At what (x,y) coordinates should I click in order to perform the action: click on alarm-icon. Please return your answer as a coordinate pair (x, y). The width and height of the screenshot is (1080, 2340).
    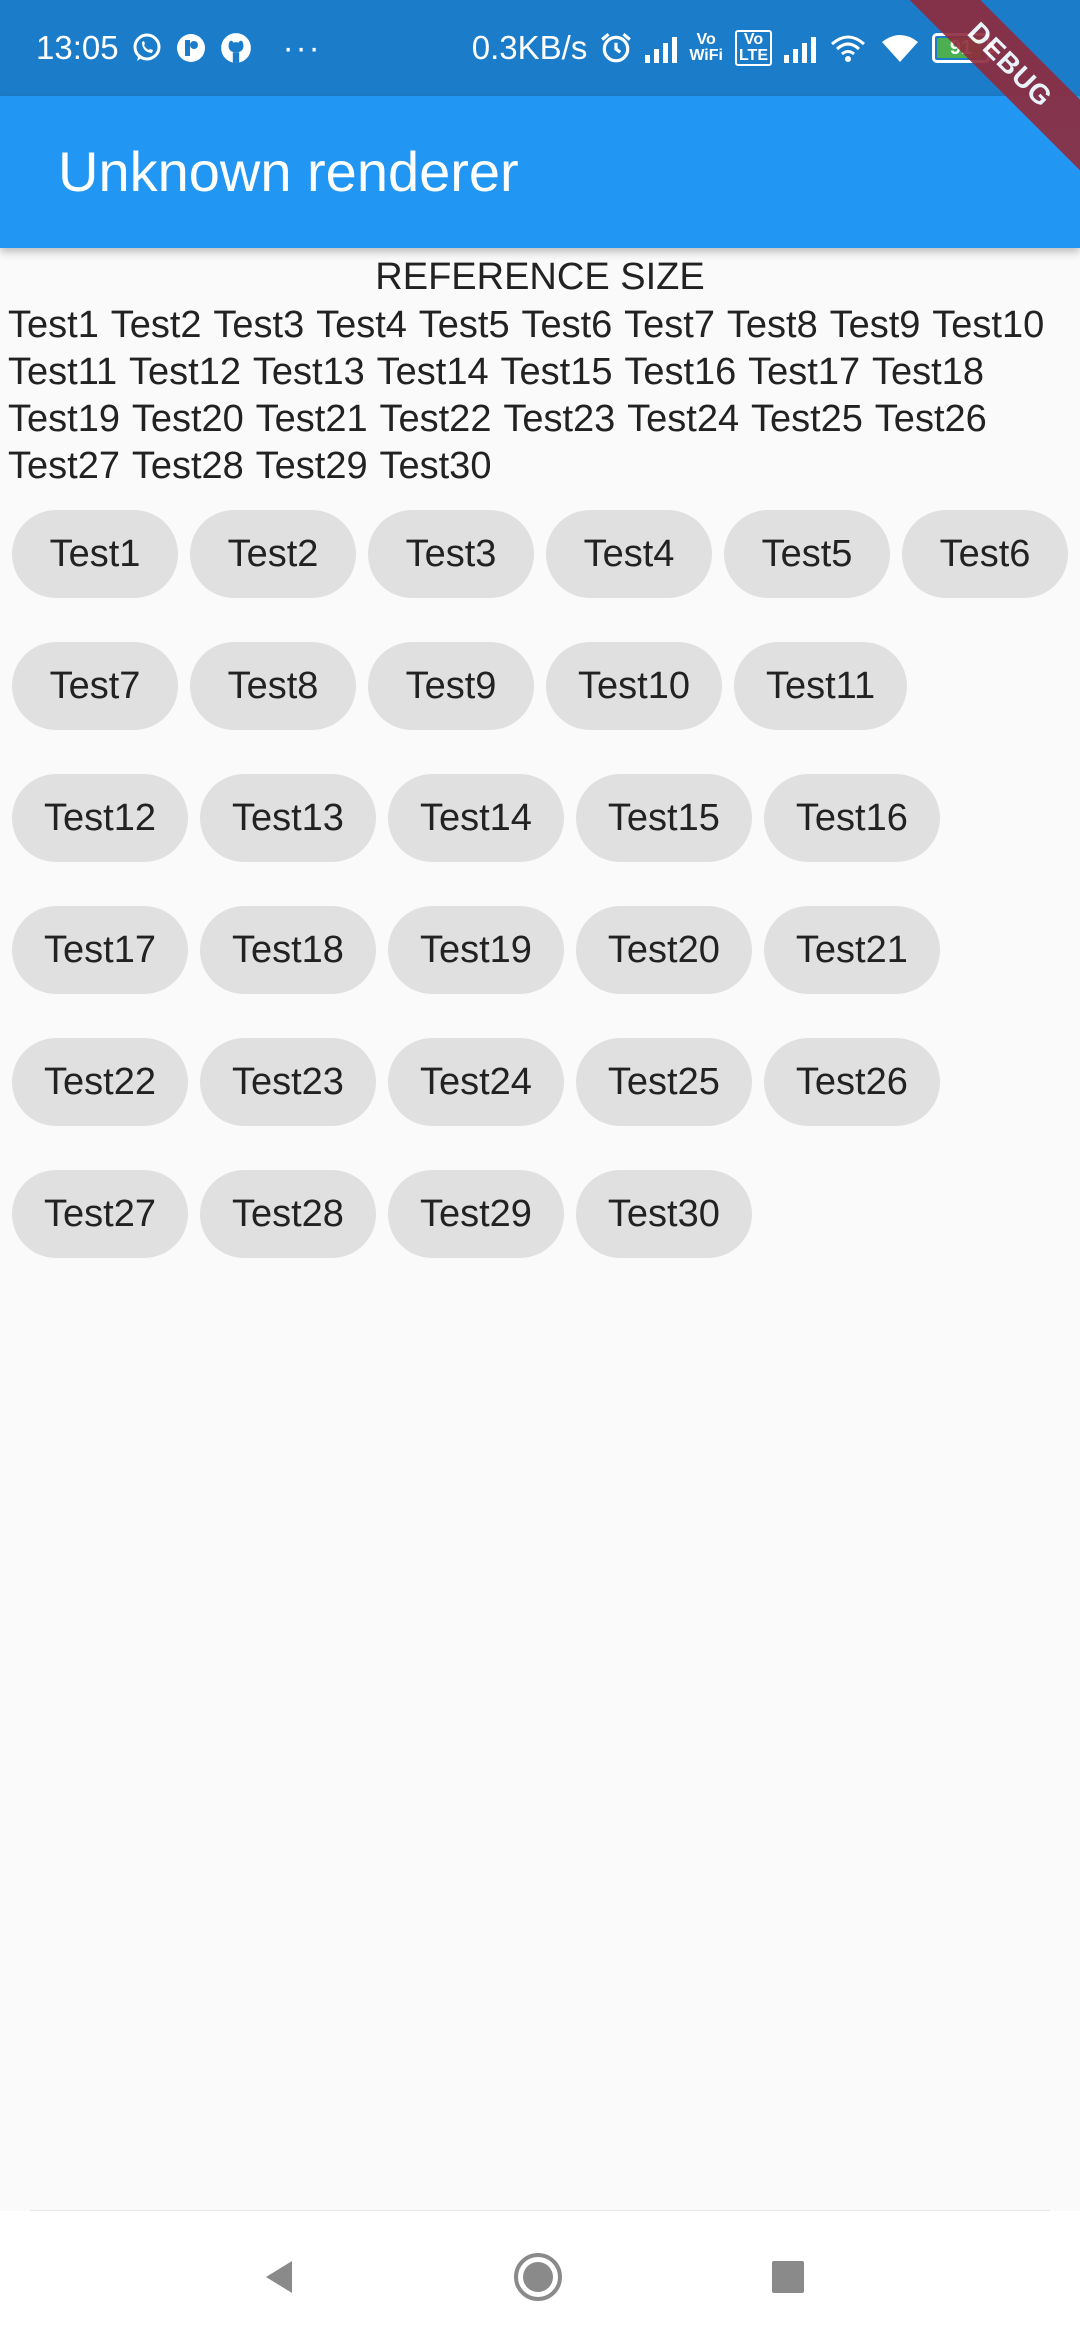
    Looking at the image, I should click on (616, 48).